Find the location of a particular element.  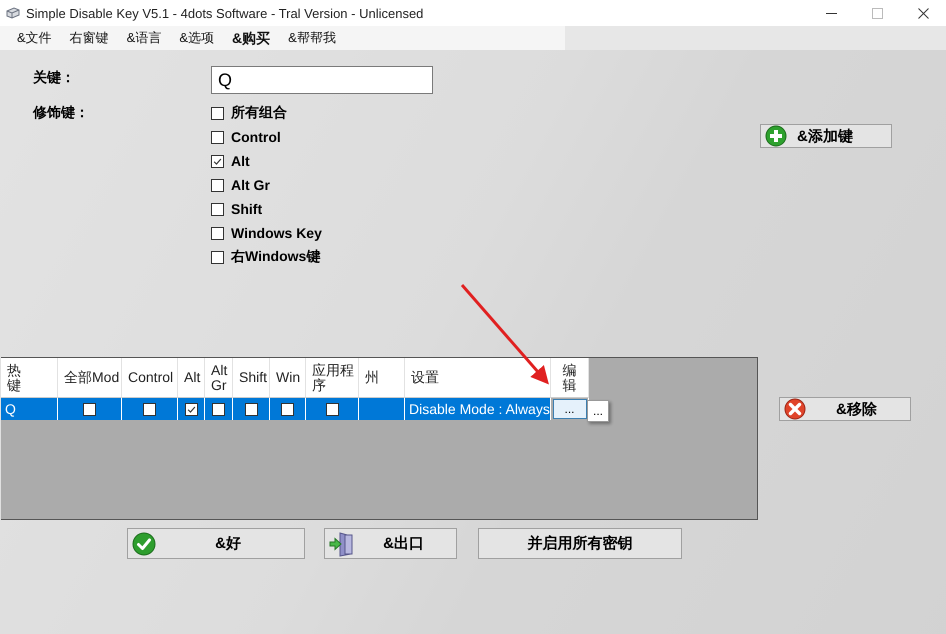

checkbox-label: 右Windows键 is located at coordinates (275, 257).